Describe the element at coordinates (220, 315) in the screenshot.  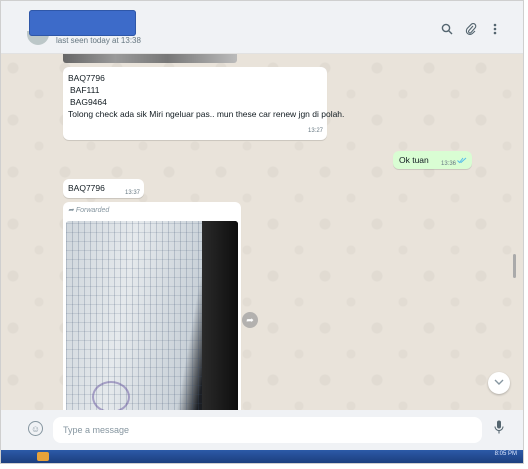
I see `photo-dark-edge` at that location.